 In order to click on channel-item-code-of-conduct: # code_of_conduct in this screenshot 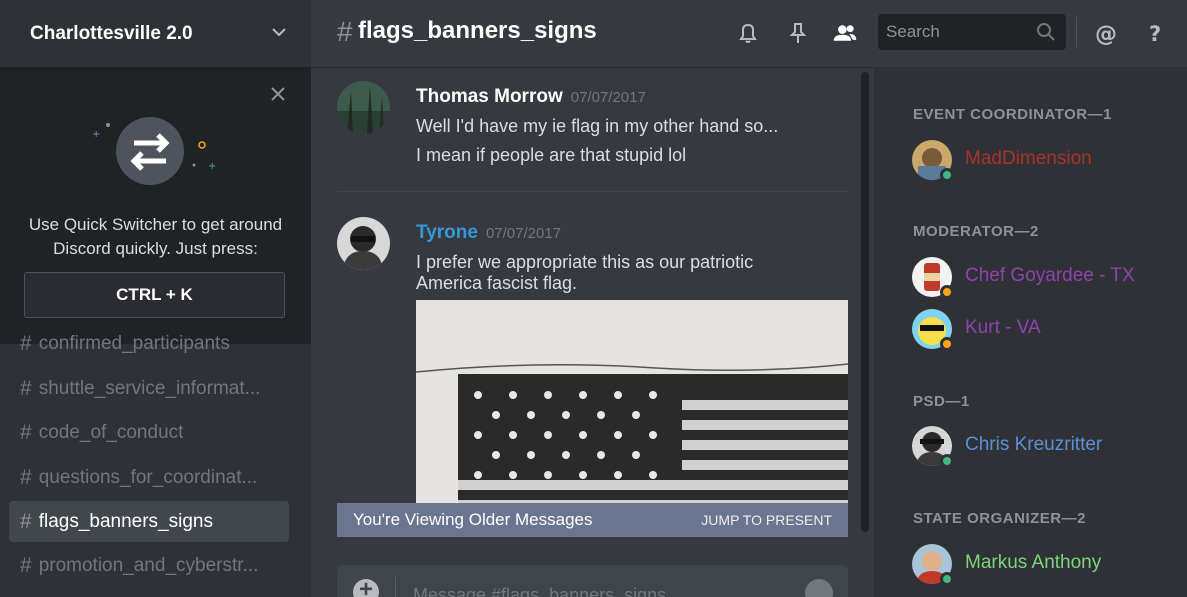, I will do `click(149, 432)`.